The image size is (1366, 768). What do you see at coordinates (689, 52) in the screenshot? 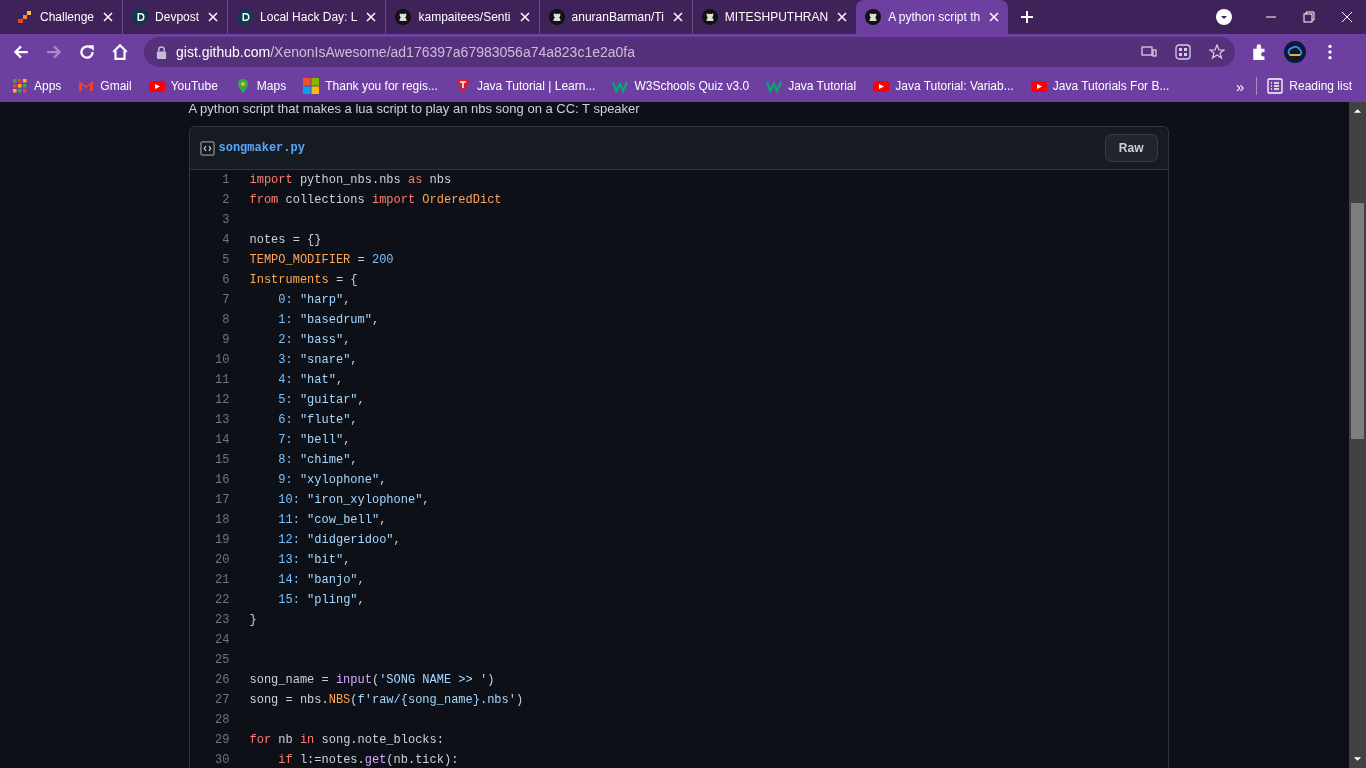
I see `address-bar: gist.github.com/XenonIsAwesome/ad176397a67983056a74a823c1e2a0fa` at bounding box center [689, 52].